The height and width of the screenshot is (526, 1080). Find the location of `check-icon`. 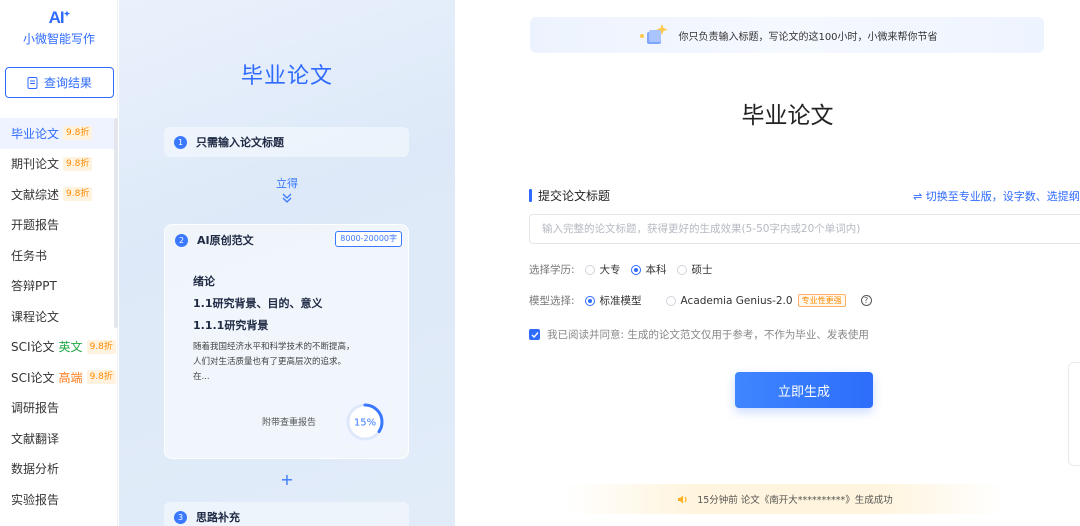

check-icon is located at coordinates (535, 334).